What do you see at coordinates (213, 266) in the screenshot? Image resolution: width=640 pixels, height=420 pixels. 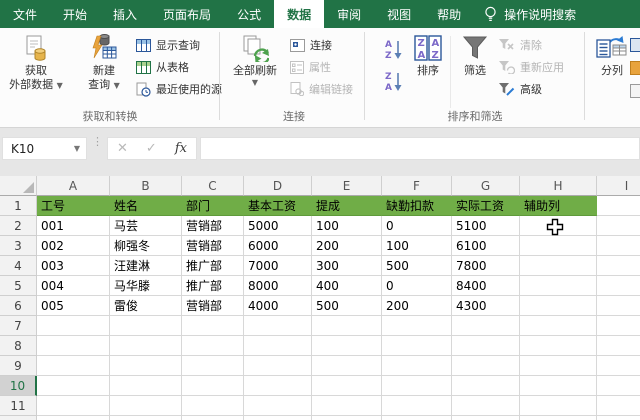 I see `cell-C4: 推广部` at bounding box center [213, 266].